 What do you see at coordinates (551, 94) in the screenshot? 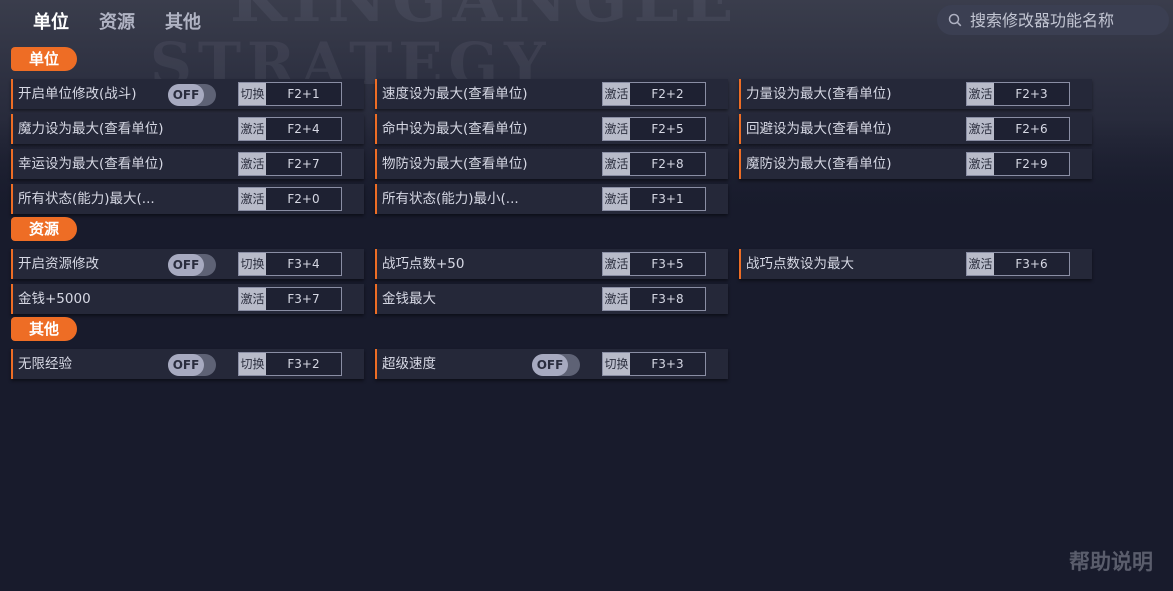
I see `cheat-item: 速度设为最大(查看单位) 激活 F2+2` at bounding box center [551, 94].